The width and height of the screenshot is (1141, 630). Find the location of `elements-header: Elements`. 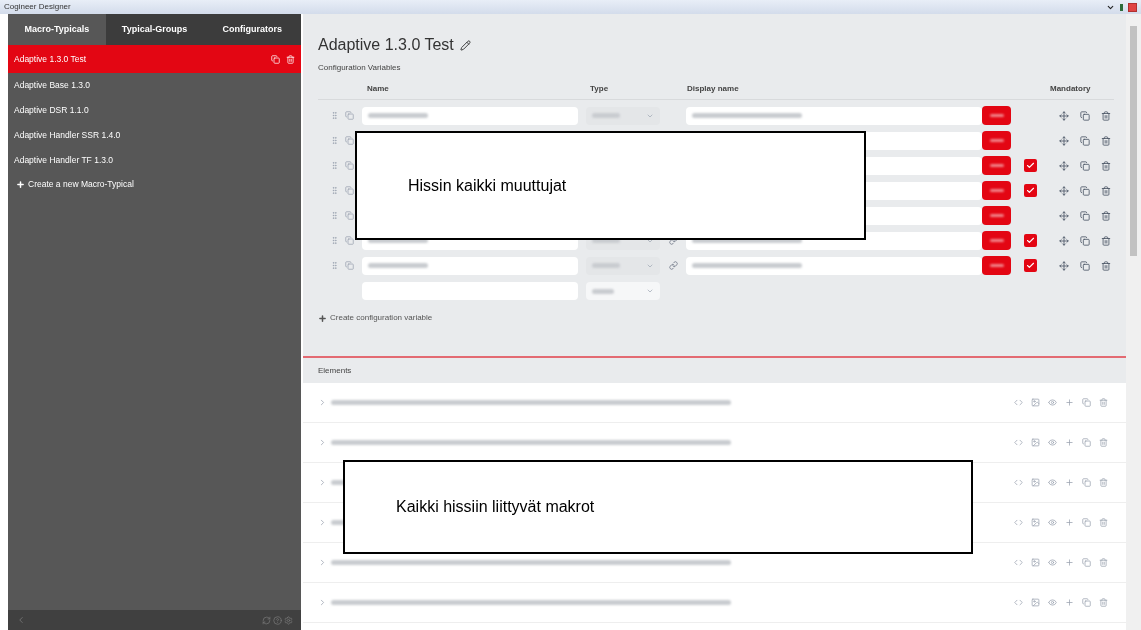

elements-header: Elements is located at coordinates (714, 370).